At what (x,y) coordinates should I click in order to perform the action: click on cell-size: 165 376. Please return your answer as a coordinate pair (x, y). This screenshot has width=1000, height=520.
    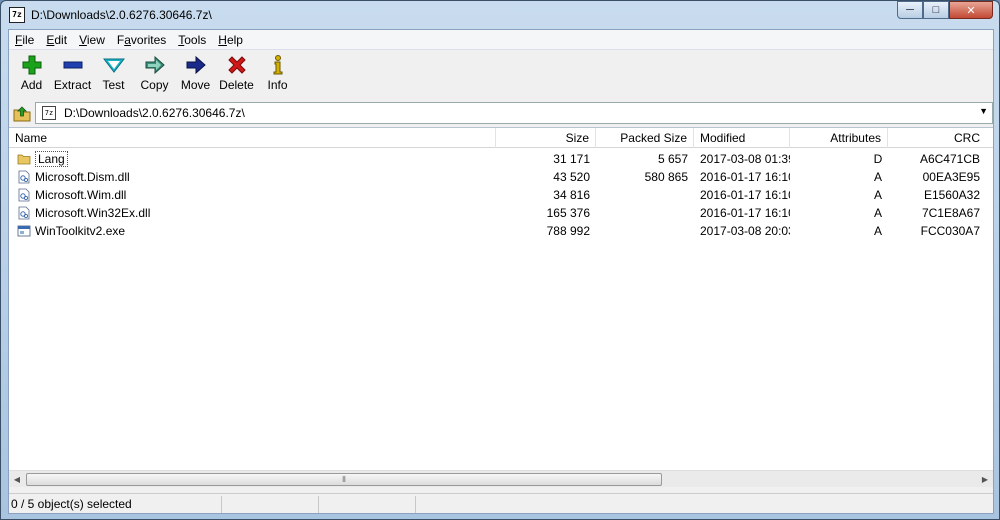
    Looking at the image, I should click on (568, 213).